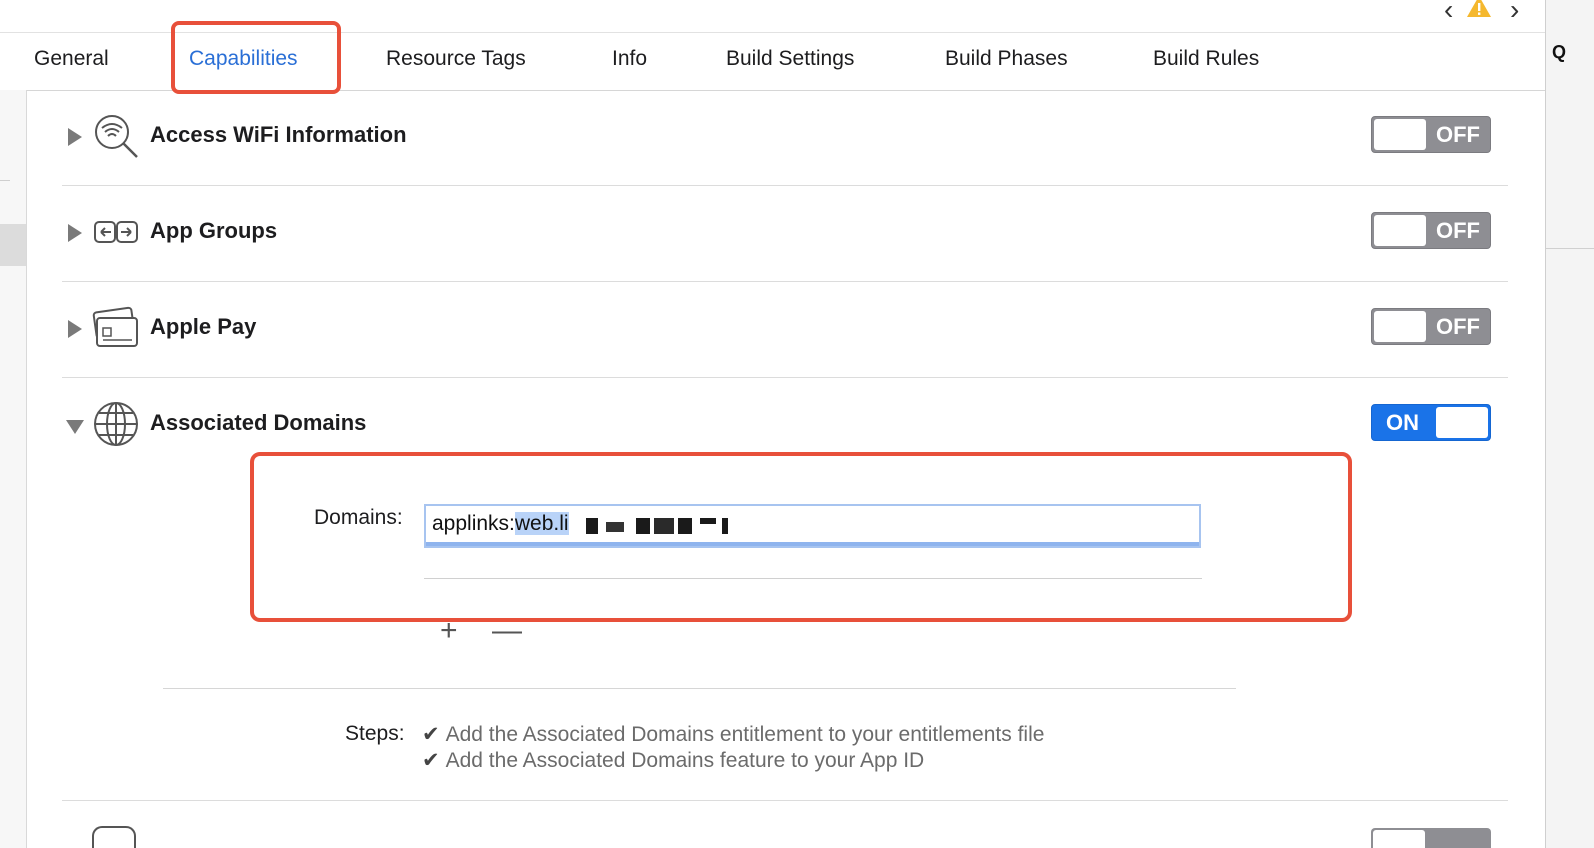 Image resolution: width=1594 pixels, height=848 pixels. Describe the element at coordinates (1431, 134) in the screenshot. I see `access-wifi-toggle: OFF` at that location.